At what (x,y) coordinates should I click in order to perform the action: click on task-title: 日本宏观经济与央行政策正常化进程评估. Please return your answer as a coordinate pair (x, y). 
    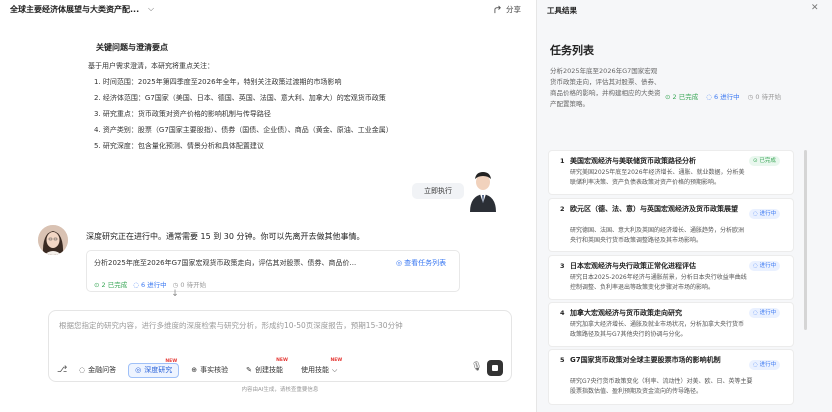
    Looking at the image, I should click on (633, 266).